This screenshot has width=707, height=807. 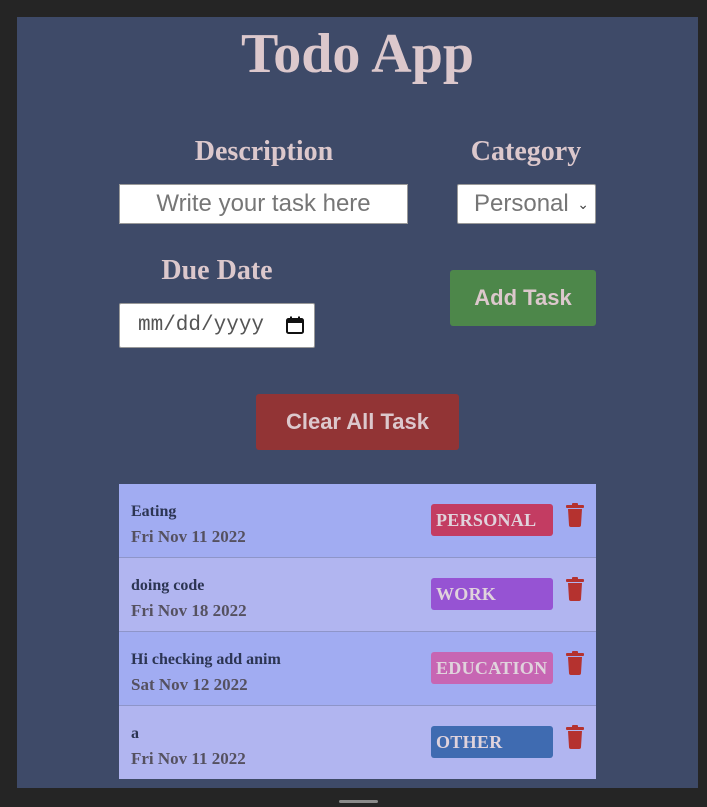 What do you see at coordinates (217, 270) in the screenshot?
I see `due-date-label: Due Date` at bounding box center [217, 270].